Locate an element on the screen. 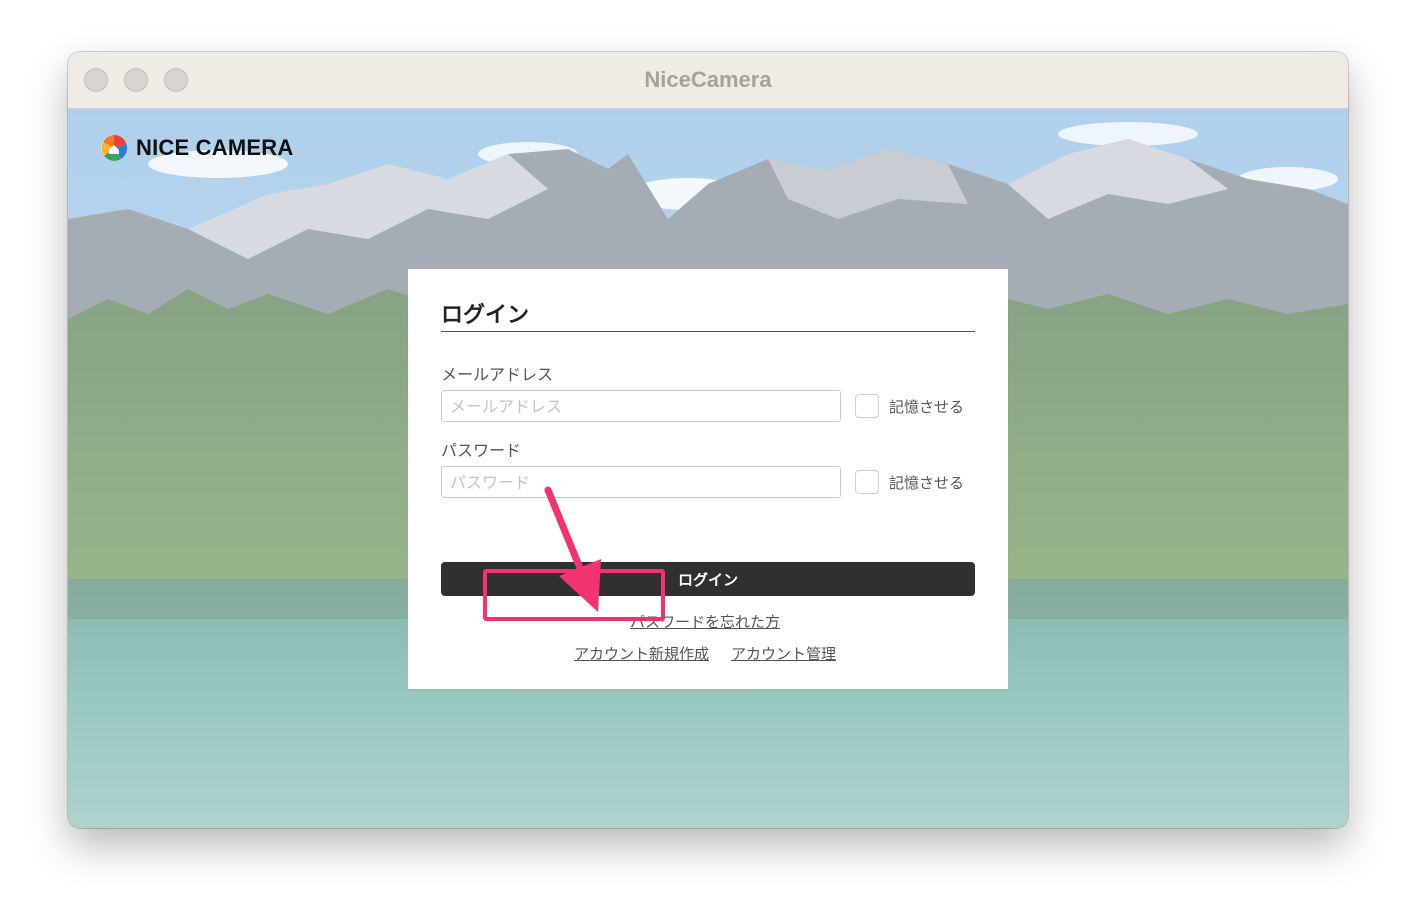  brand: NICE CAMERA is located at coordinates (196, 148).